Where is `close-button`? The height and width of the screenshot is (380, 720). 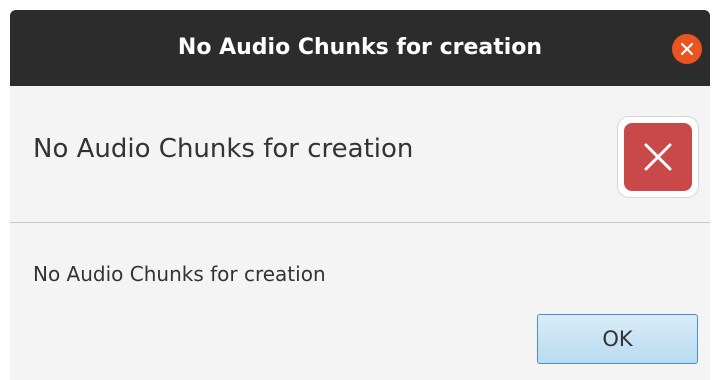 close-button is located at coordinates (687, 49).